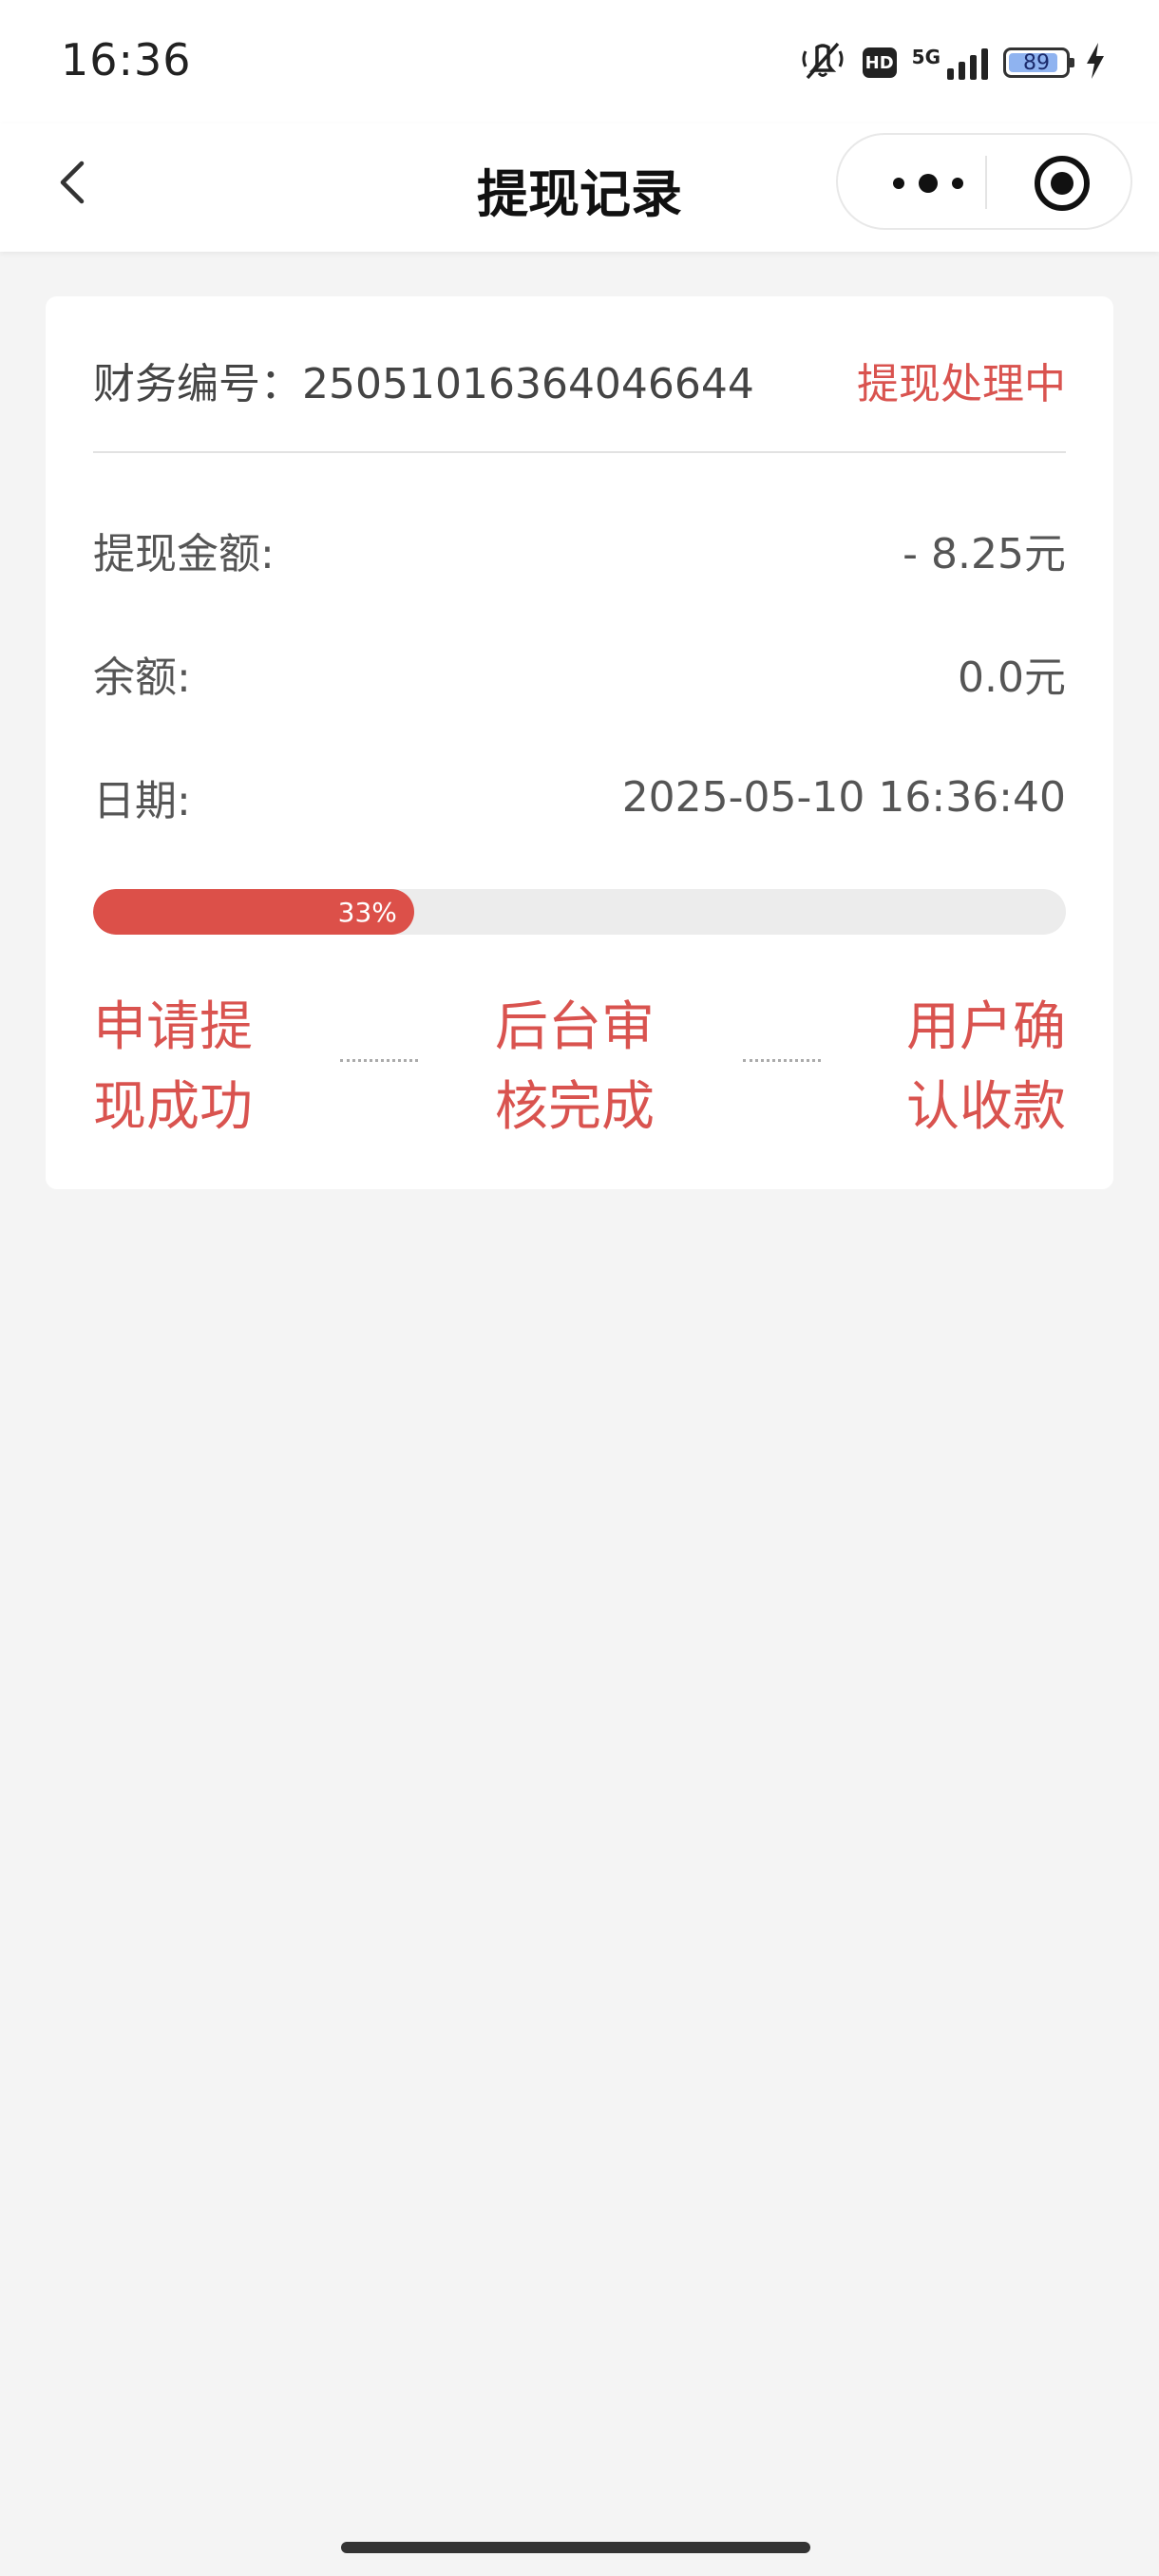  I want to click on finance-number-group: 财务编号：25051016364046644, so click(423, 380).